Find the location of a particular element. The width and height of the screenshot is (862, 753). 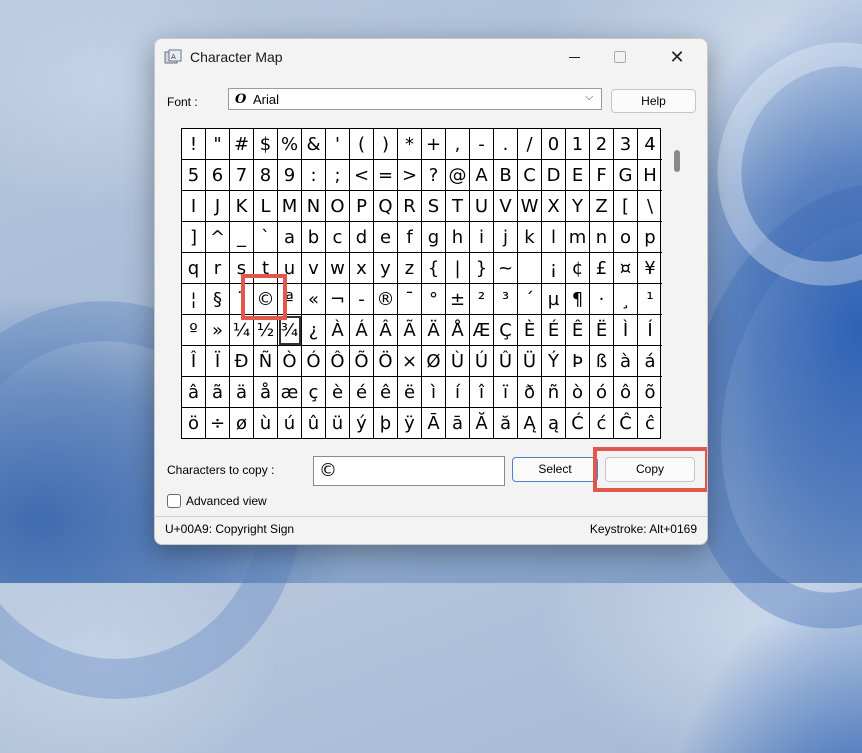

character-cell: ÷ is located at coordinates (218, 423).